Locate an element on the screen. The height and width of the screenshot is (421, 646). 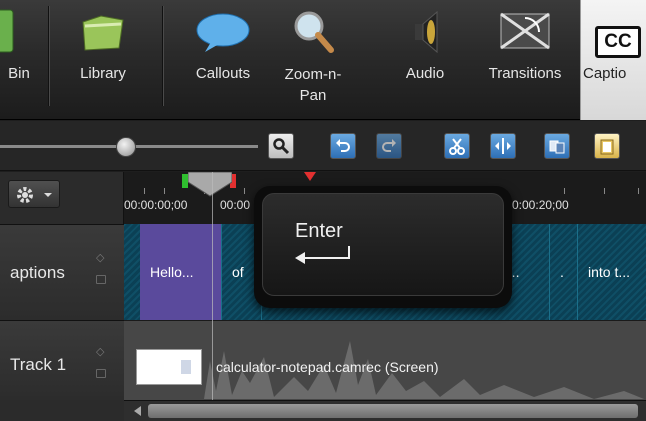
callouts-icon is located at coordinates (223, 32).